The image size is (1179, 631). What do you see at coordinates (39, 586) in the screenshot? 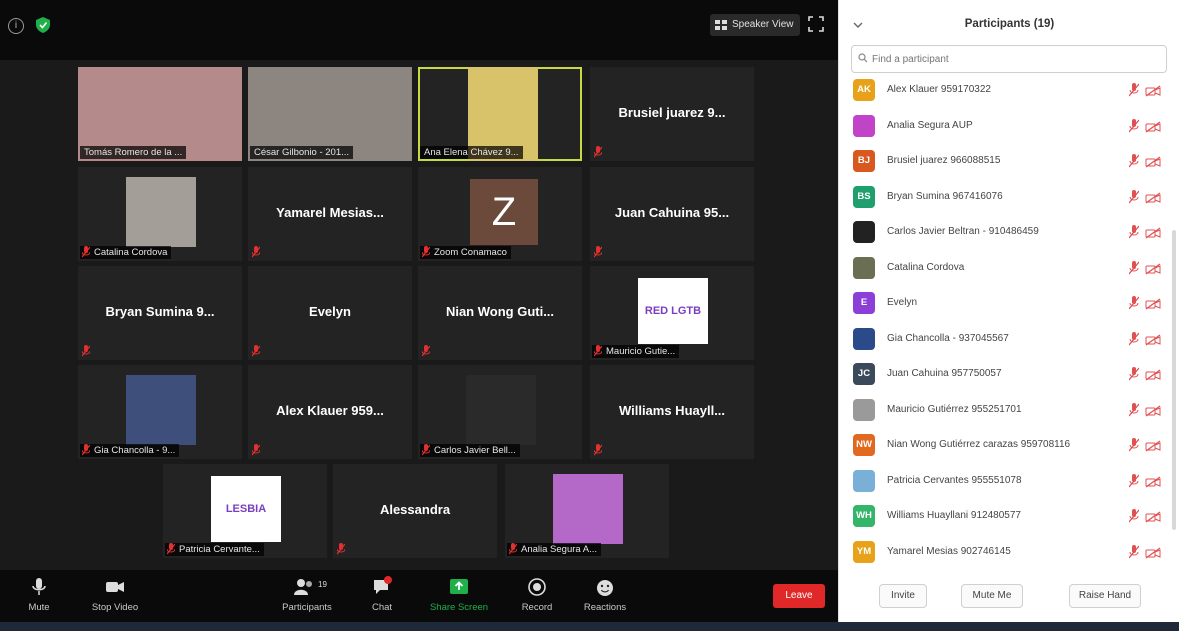
I see `microphone-icon` at bounding box center [39, 586].